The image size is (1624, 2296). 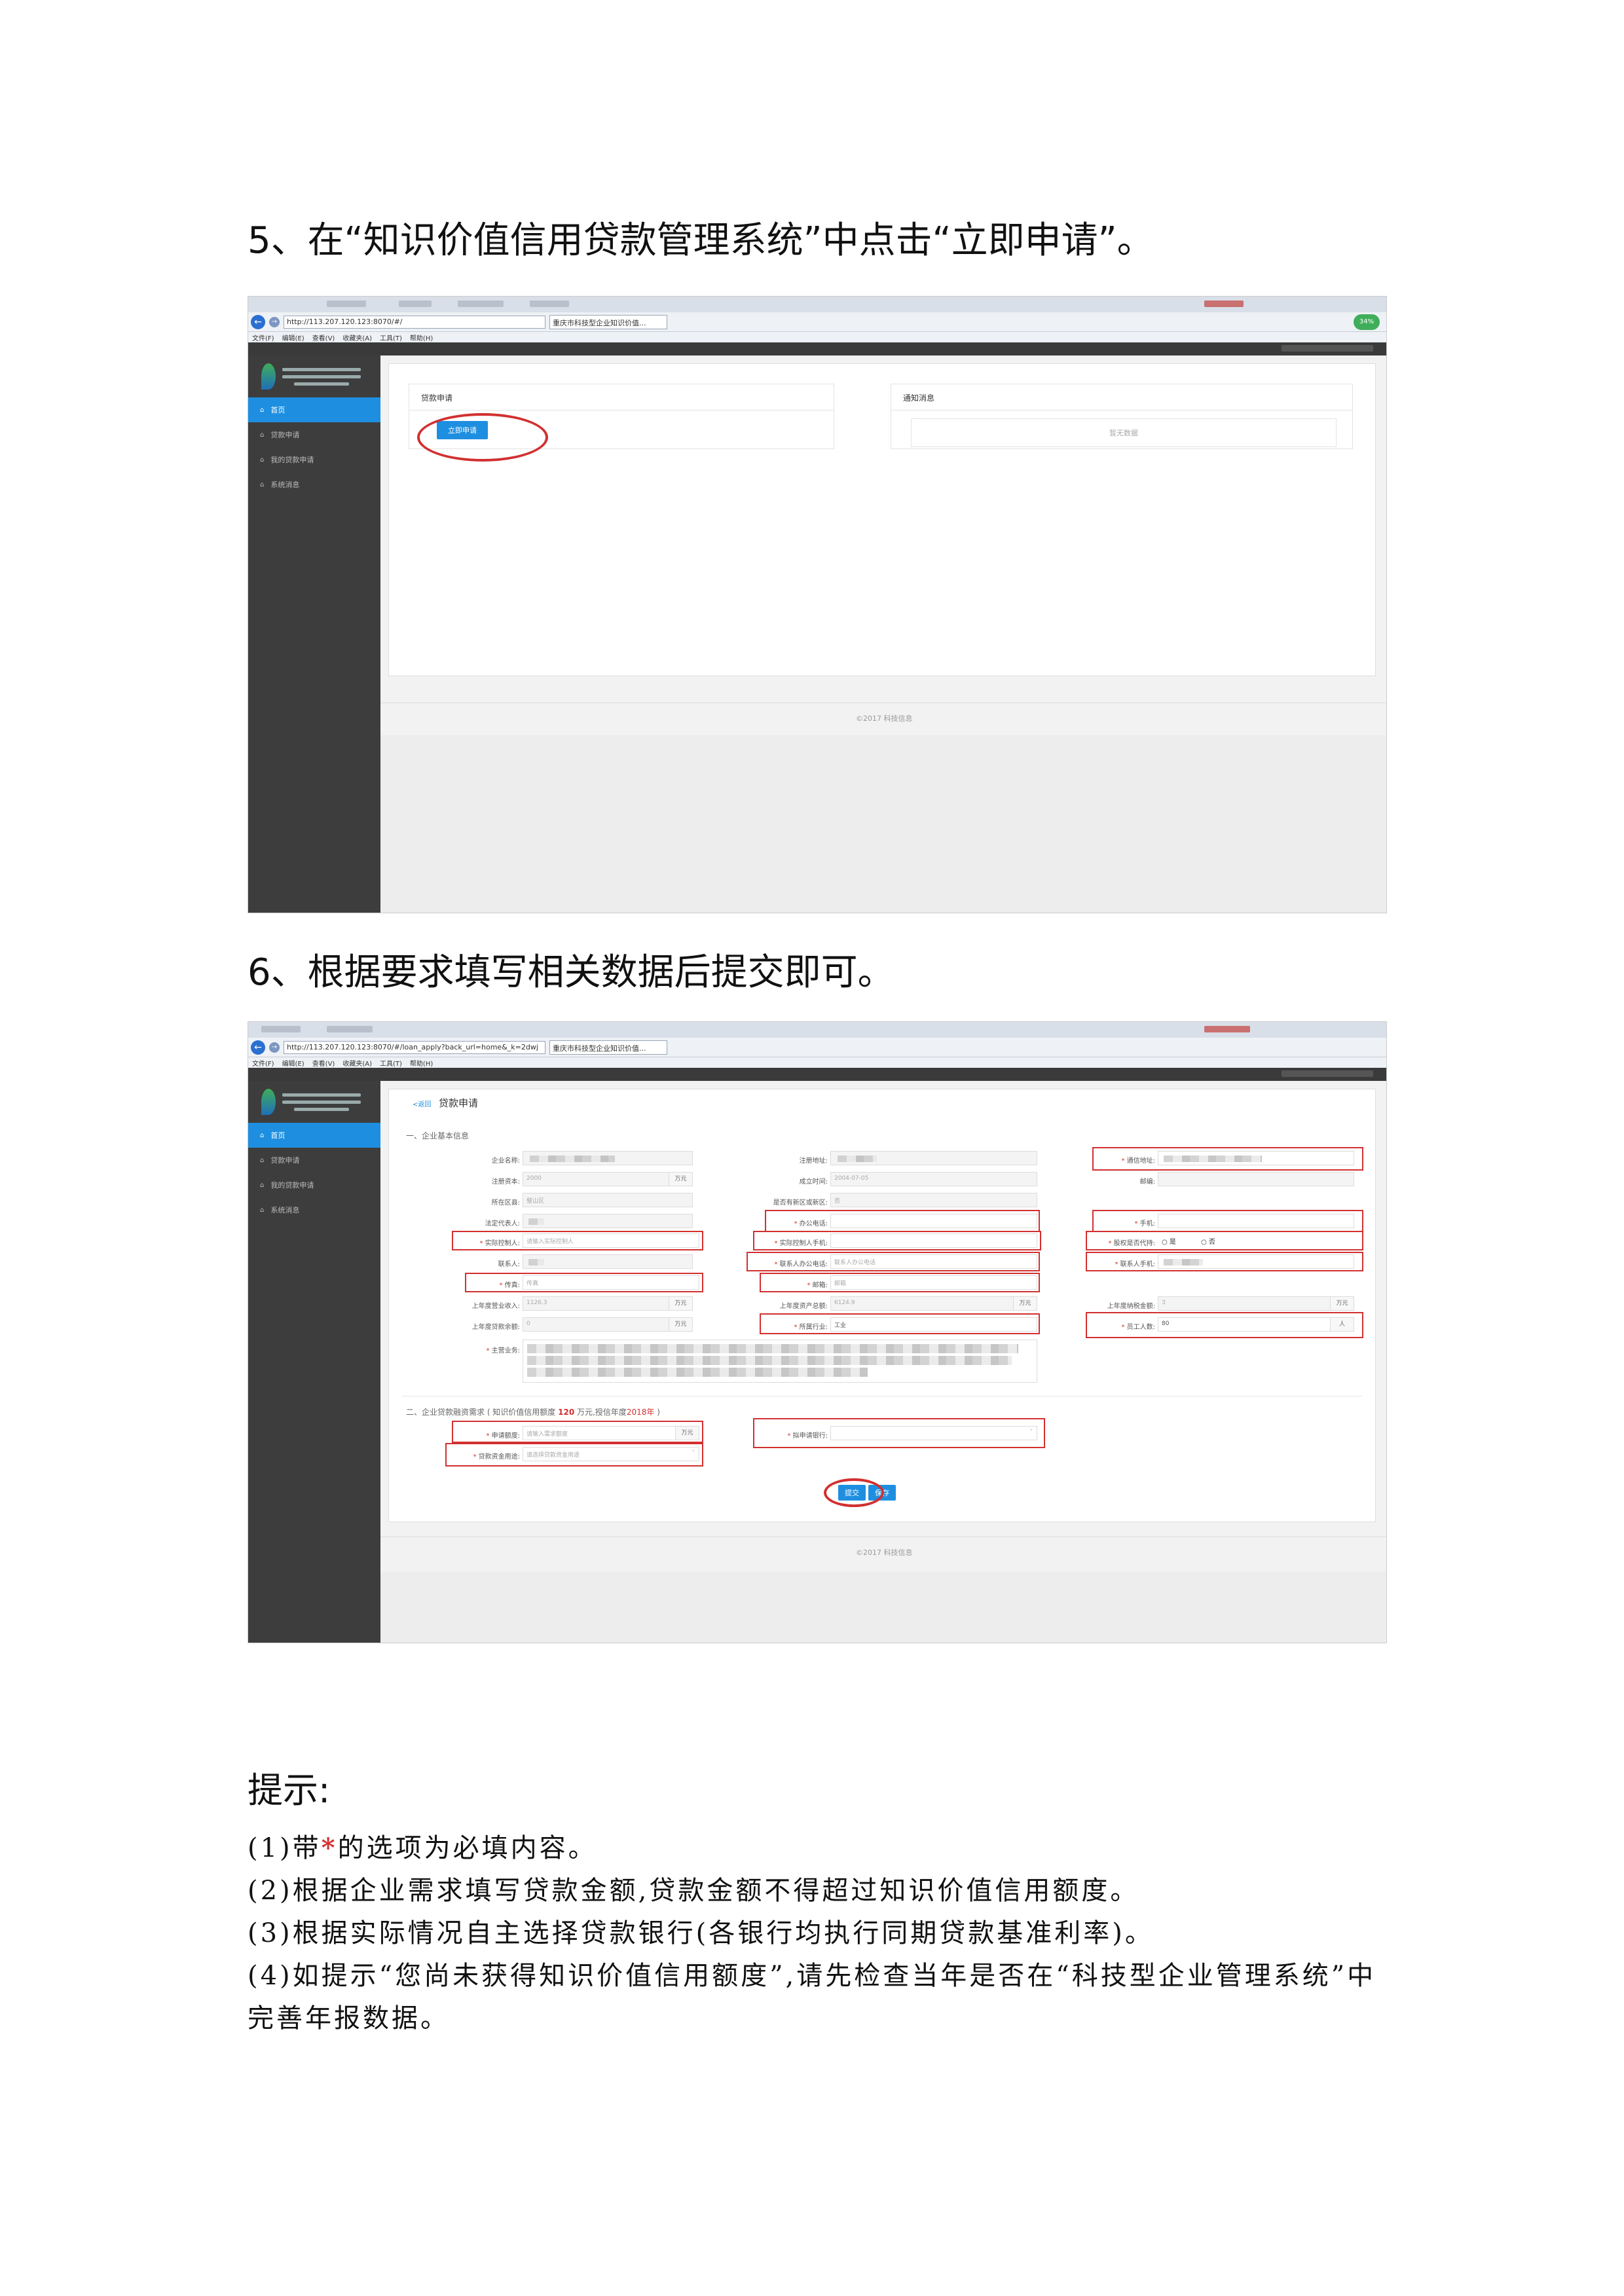 I want to click on company-name-input, so click(x=608, y=1158).